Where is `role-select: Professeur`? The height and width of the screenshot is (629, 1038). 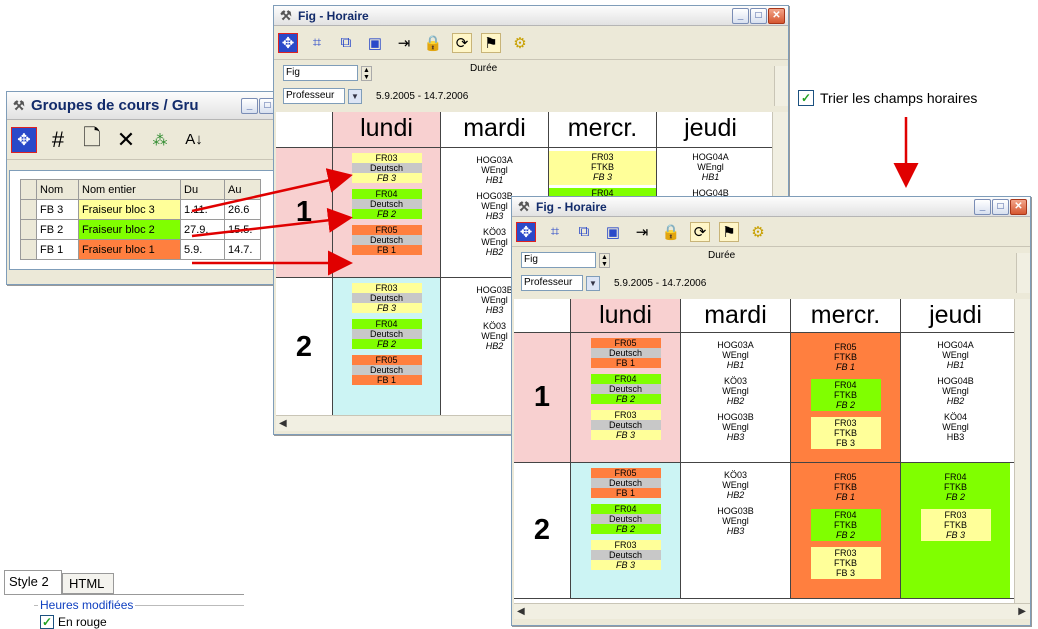
role-select: Professeur is located at coordinates (552, 283).